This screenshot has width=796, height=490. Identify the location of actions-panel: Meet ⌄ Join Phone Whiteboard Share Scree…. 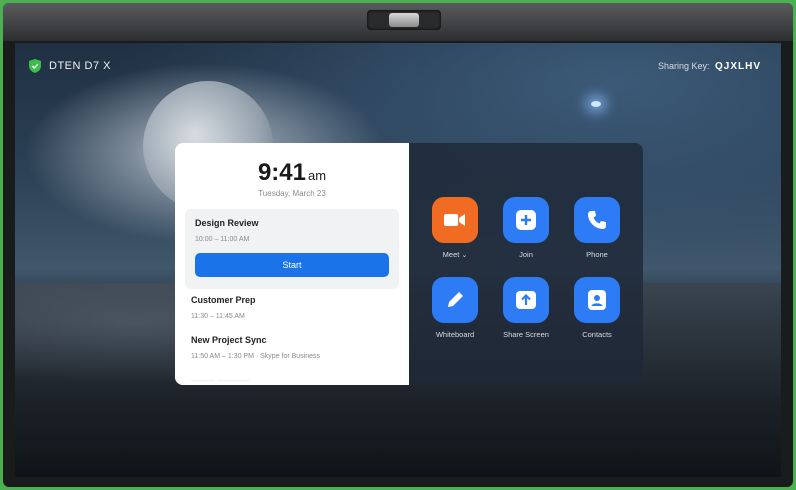
(526, 264).